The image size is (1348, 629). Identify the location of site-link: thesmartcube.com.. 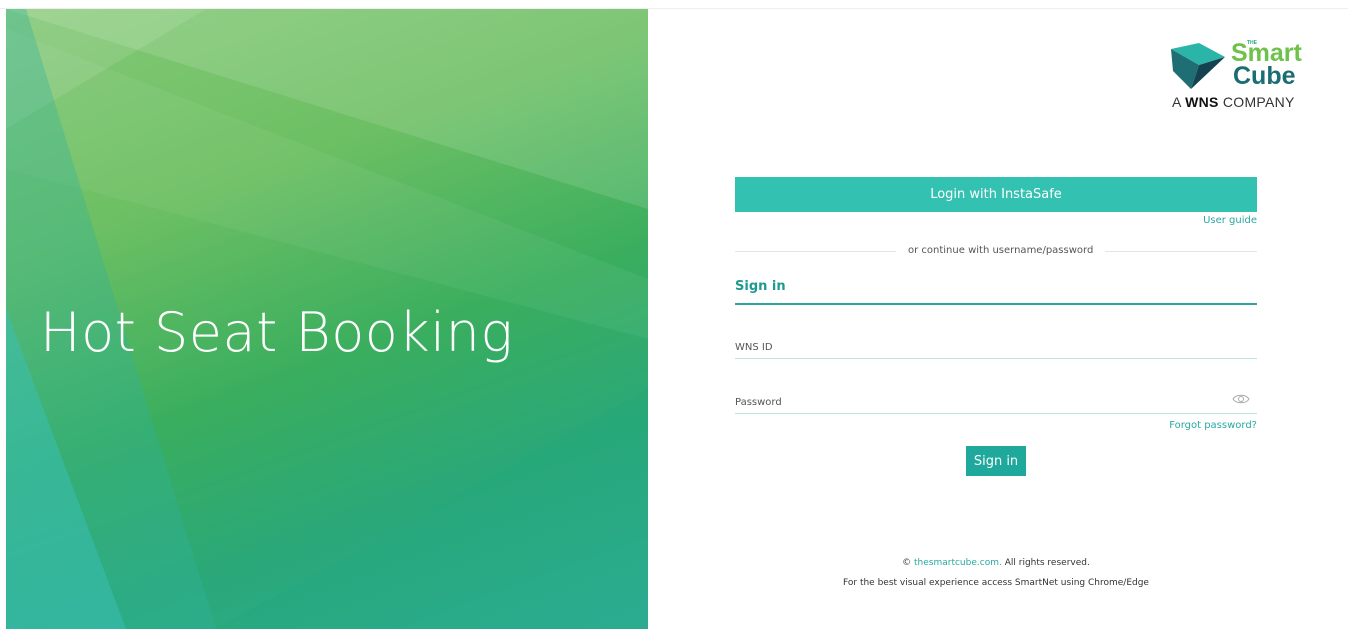
(958, 563).